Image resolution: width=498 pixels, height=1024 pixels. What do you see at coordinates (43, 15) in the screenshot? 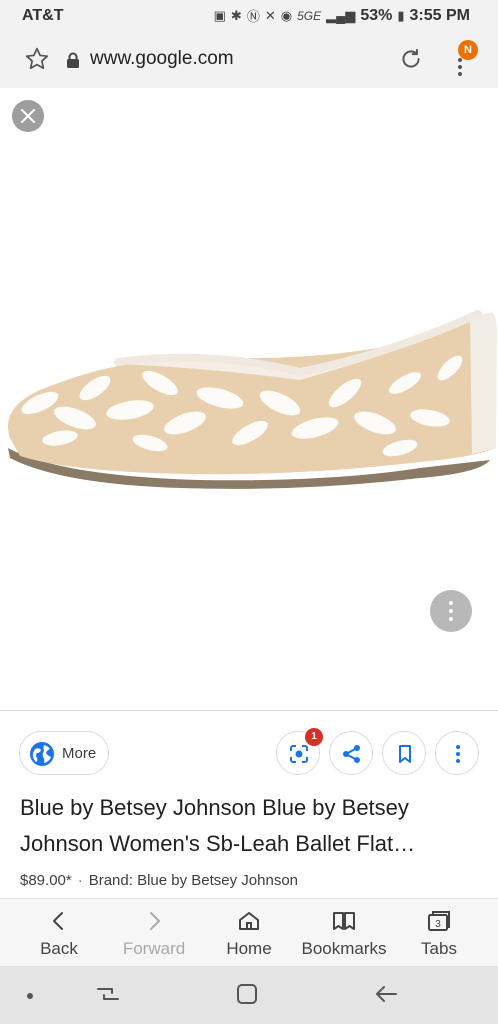
I see `carrier-label: AT&T` at bounding box center [43, 15].